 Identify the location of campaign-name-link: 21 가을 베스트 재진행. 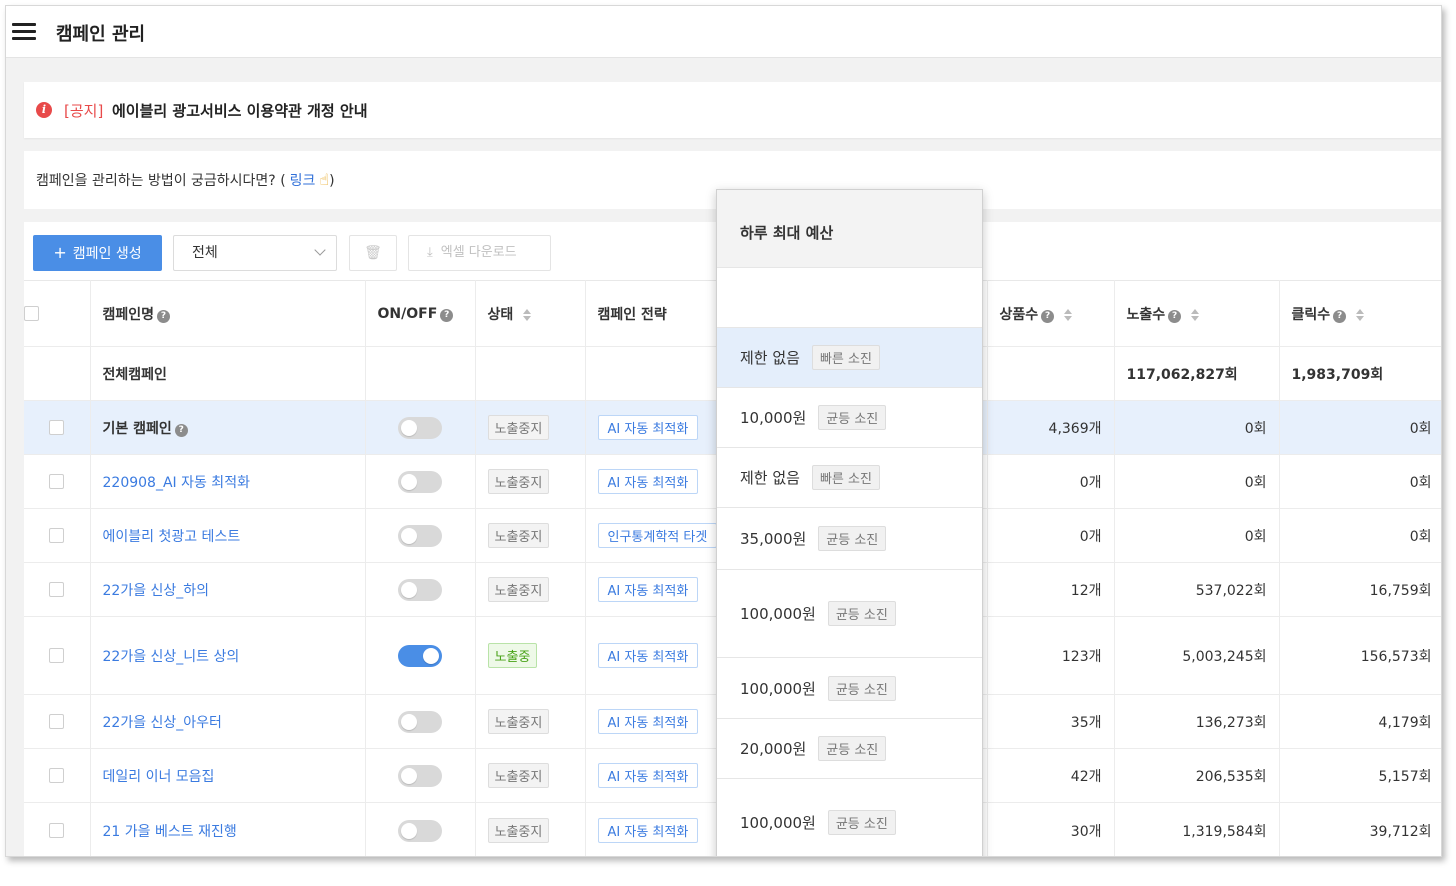
(170, 832).